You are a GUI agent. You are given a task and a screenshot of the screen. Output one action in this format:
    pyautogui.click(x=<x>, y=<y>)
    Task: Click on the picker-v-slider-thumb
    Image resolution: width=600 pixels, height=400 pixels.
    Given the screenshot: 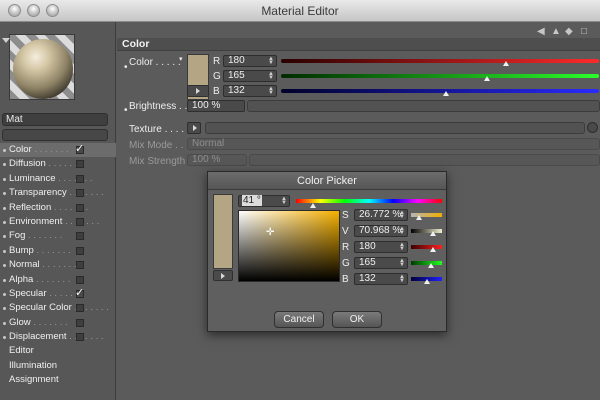 What is the action you would take?
    pyautogui.click(x=433, y=233)
    